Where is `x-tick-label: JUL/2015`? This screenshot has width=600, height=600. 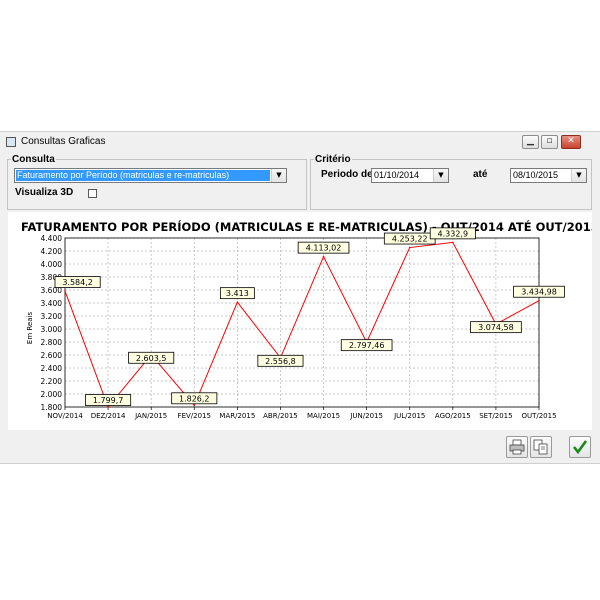
x-tick-label: JUL/2015 is located at coordinates (409, 416).